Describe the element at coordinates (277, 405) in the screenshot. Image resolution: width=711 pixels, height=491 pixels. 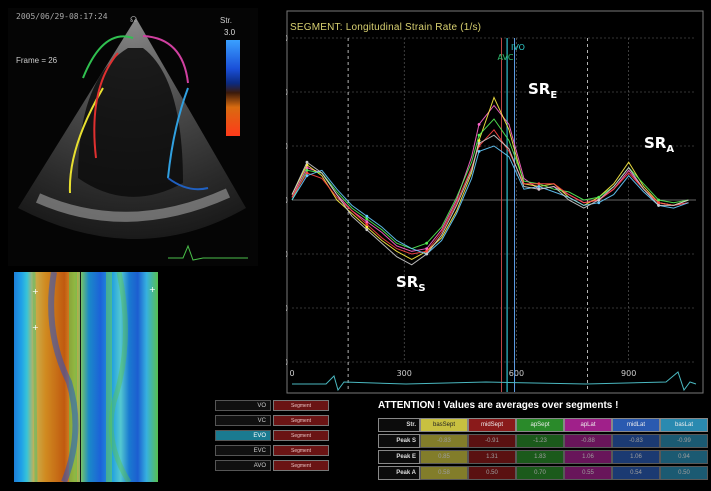
I see `legend-row: VO Segment` at that location.